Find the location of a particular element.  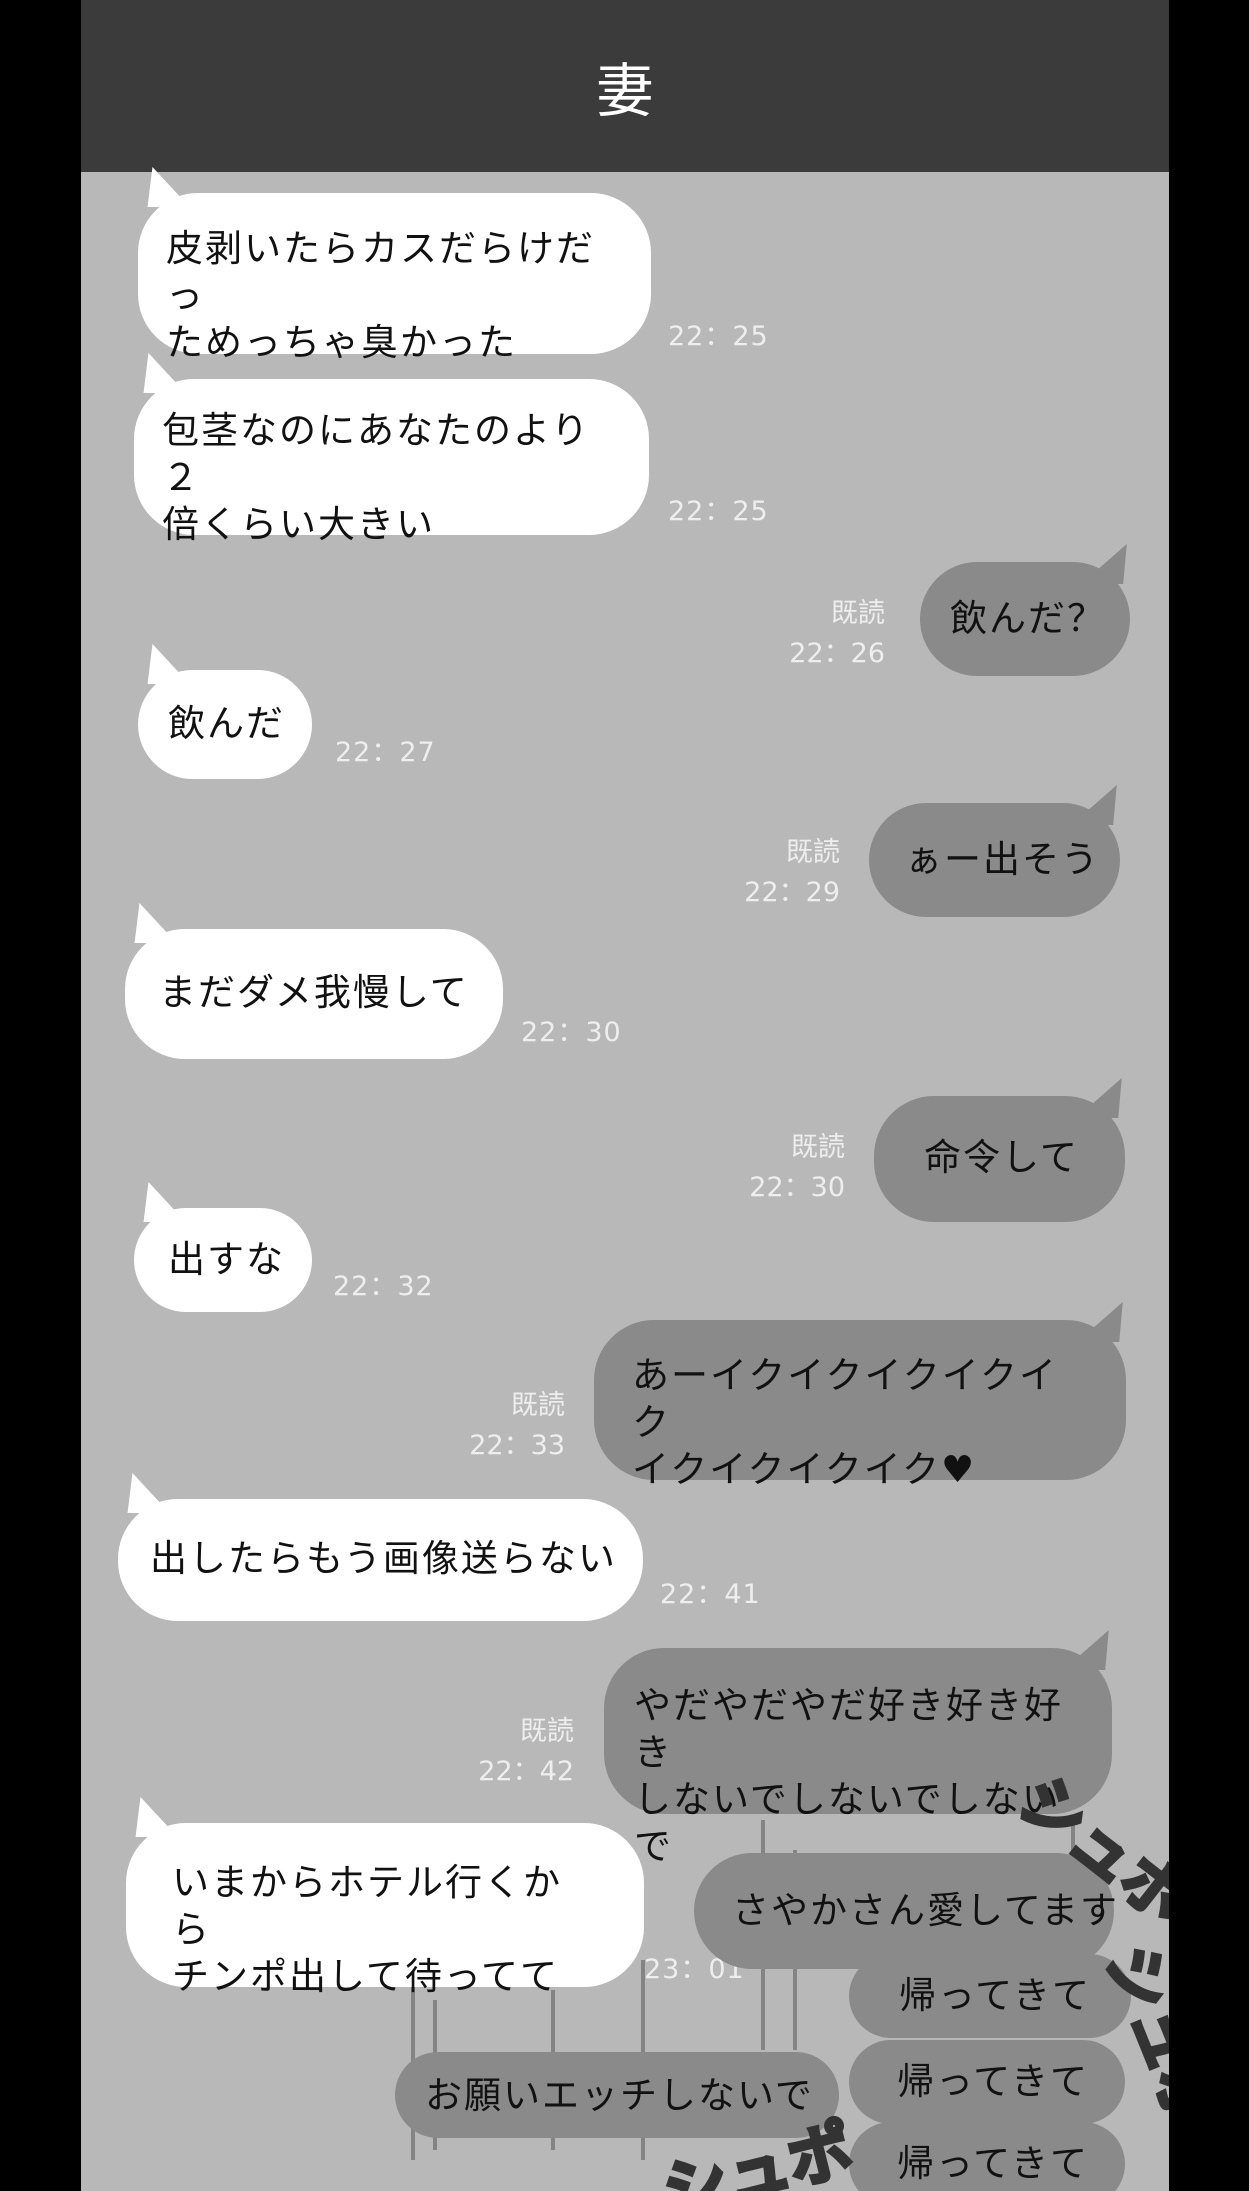

message-bubble-outgoing: ぁー出そう is located at coordinates (1008, 851).